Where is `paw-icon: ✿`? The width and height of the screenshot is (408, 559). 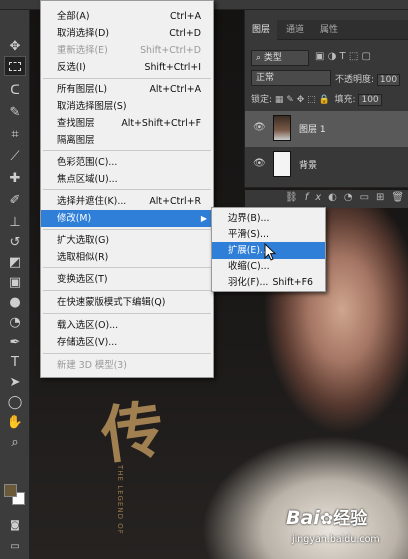
paw-icon: ✿ is located at coordinates (326, 518).